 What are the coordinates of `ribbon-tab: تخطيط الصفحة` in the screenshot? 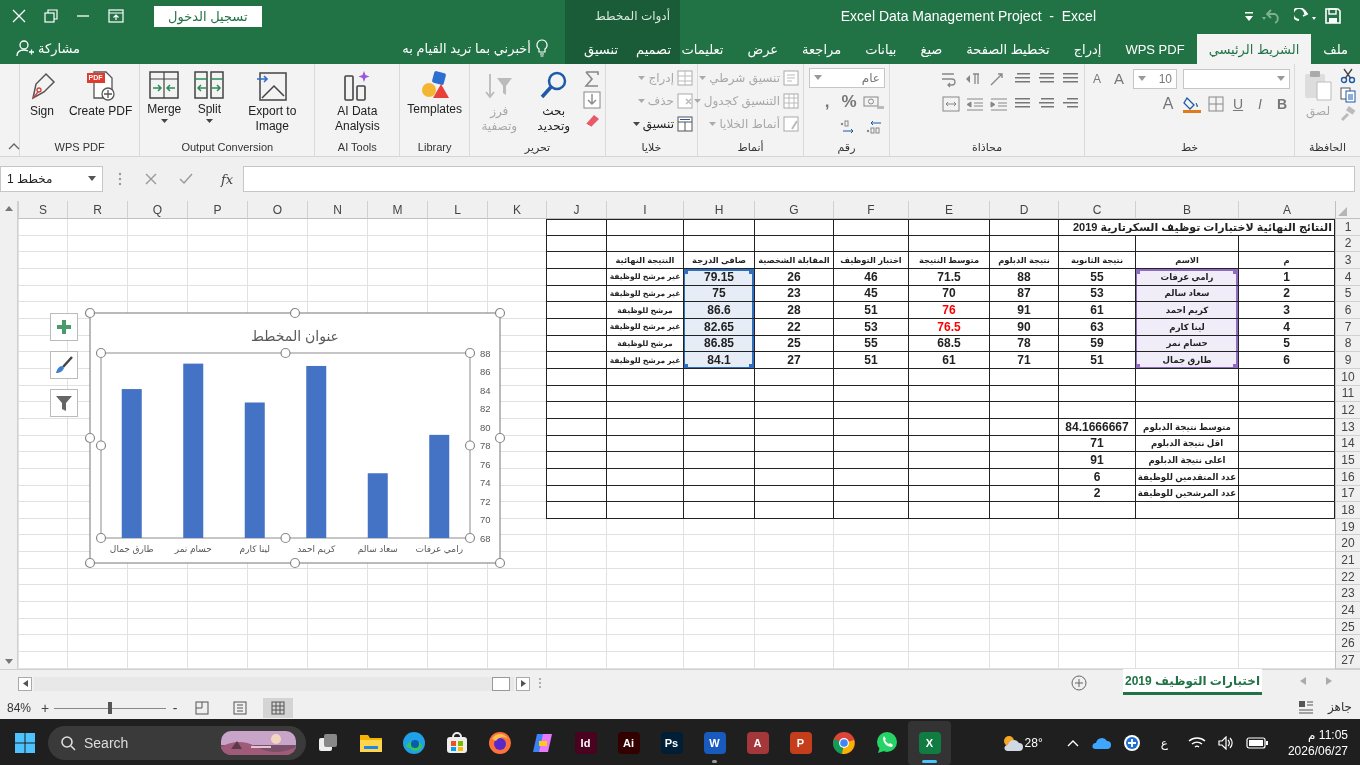 It's located at (1008, 49).